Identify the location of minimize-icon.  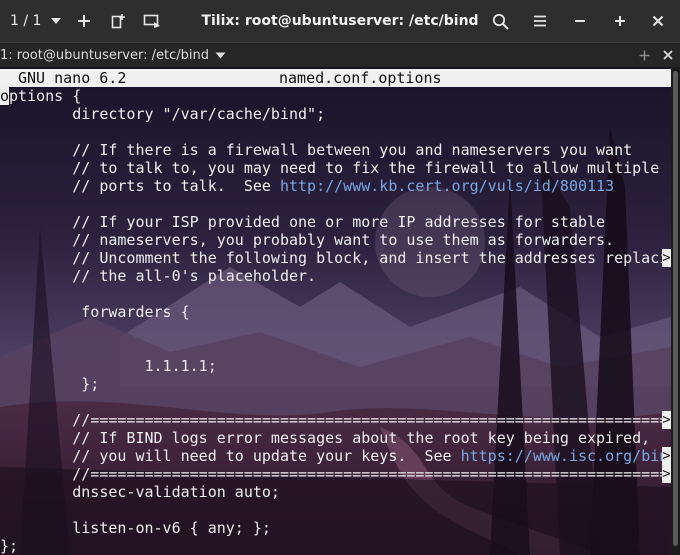
(580, 21).